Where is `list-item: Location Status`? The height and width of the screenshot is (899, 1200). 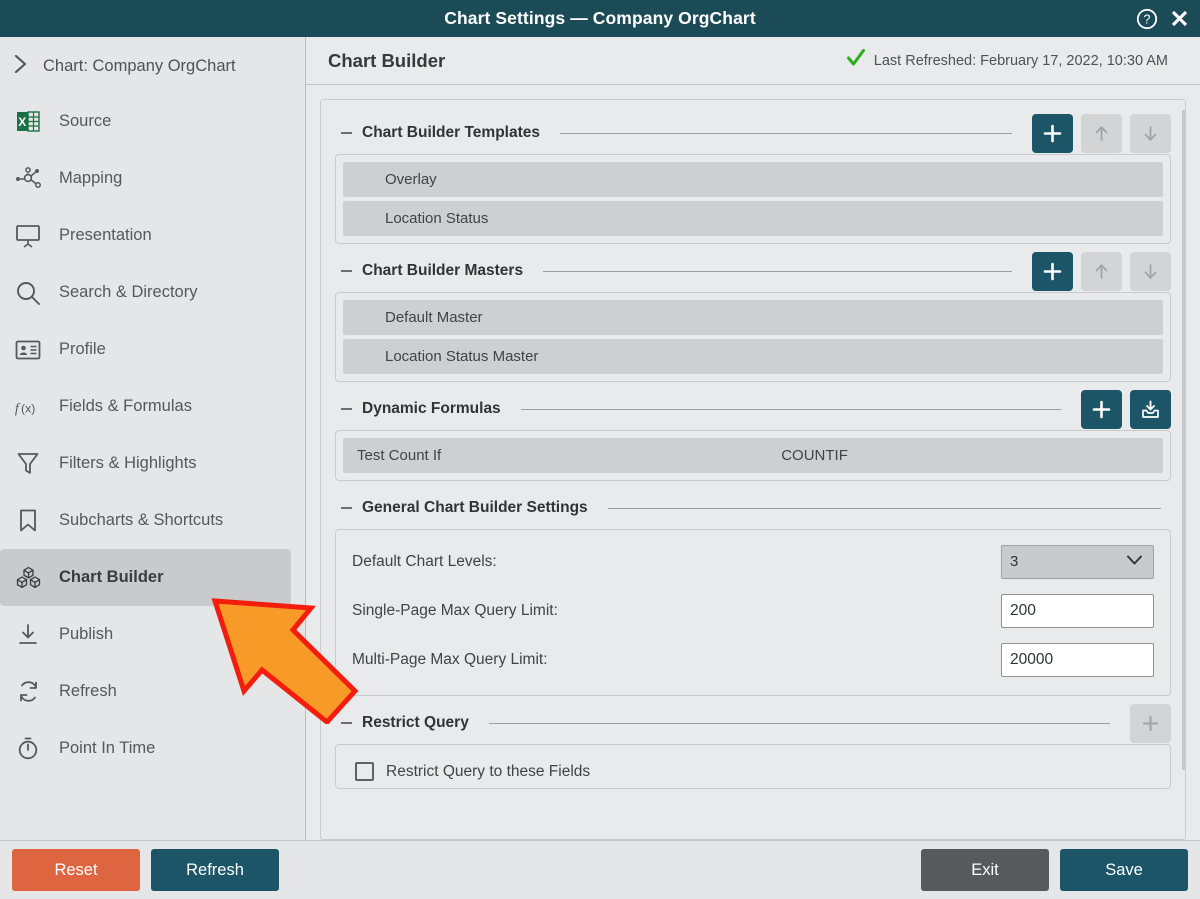 list-item: Location Status is located at coordinates (753, 218).